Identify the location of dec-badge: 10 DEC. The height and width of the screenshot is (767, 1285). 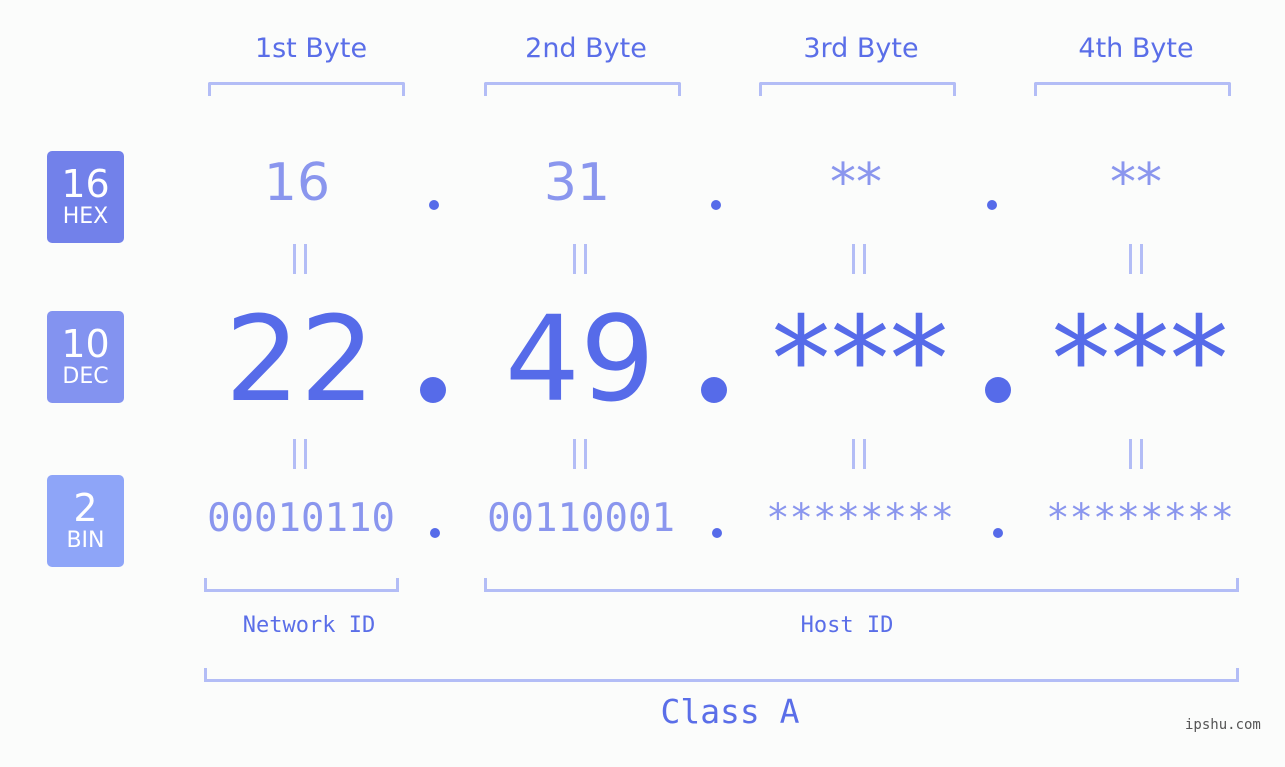
(85, 357).